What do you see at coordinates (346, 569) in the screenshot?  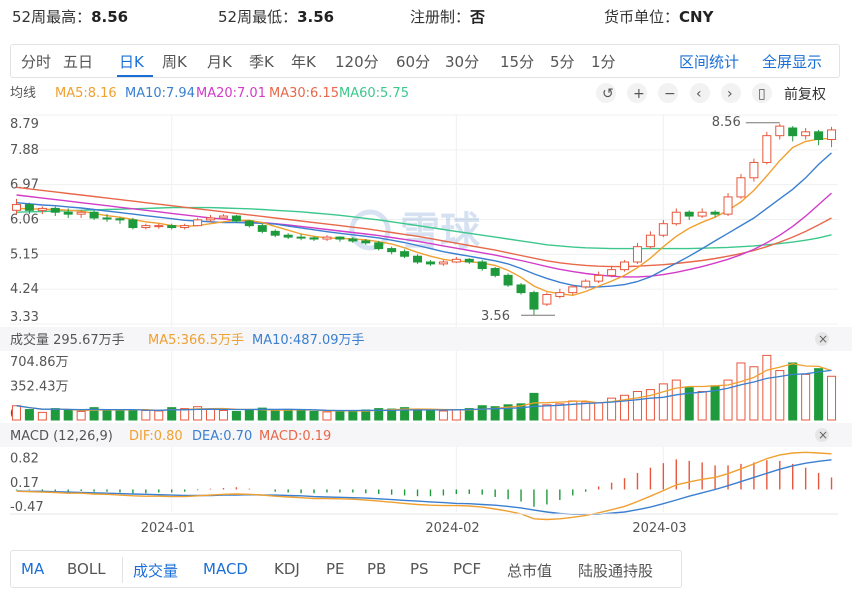 I see `indicator-tabs: MA BOLL 成交量 MACD KDJ PE PB PS PCF 总市值 陆股通持股` at bounding box center [346, 569].